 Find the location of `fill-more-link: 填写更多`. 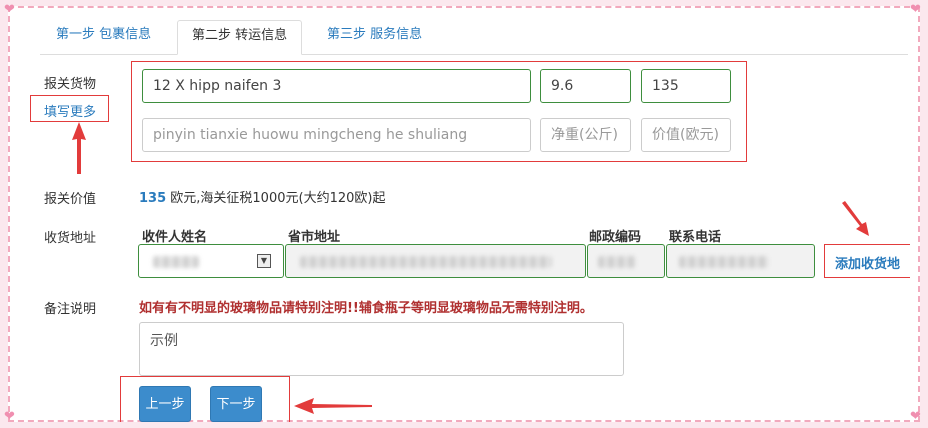

fill-more-link: 填写更多 is located at coordinates (70, 110).